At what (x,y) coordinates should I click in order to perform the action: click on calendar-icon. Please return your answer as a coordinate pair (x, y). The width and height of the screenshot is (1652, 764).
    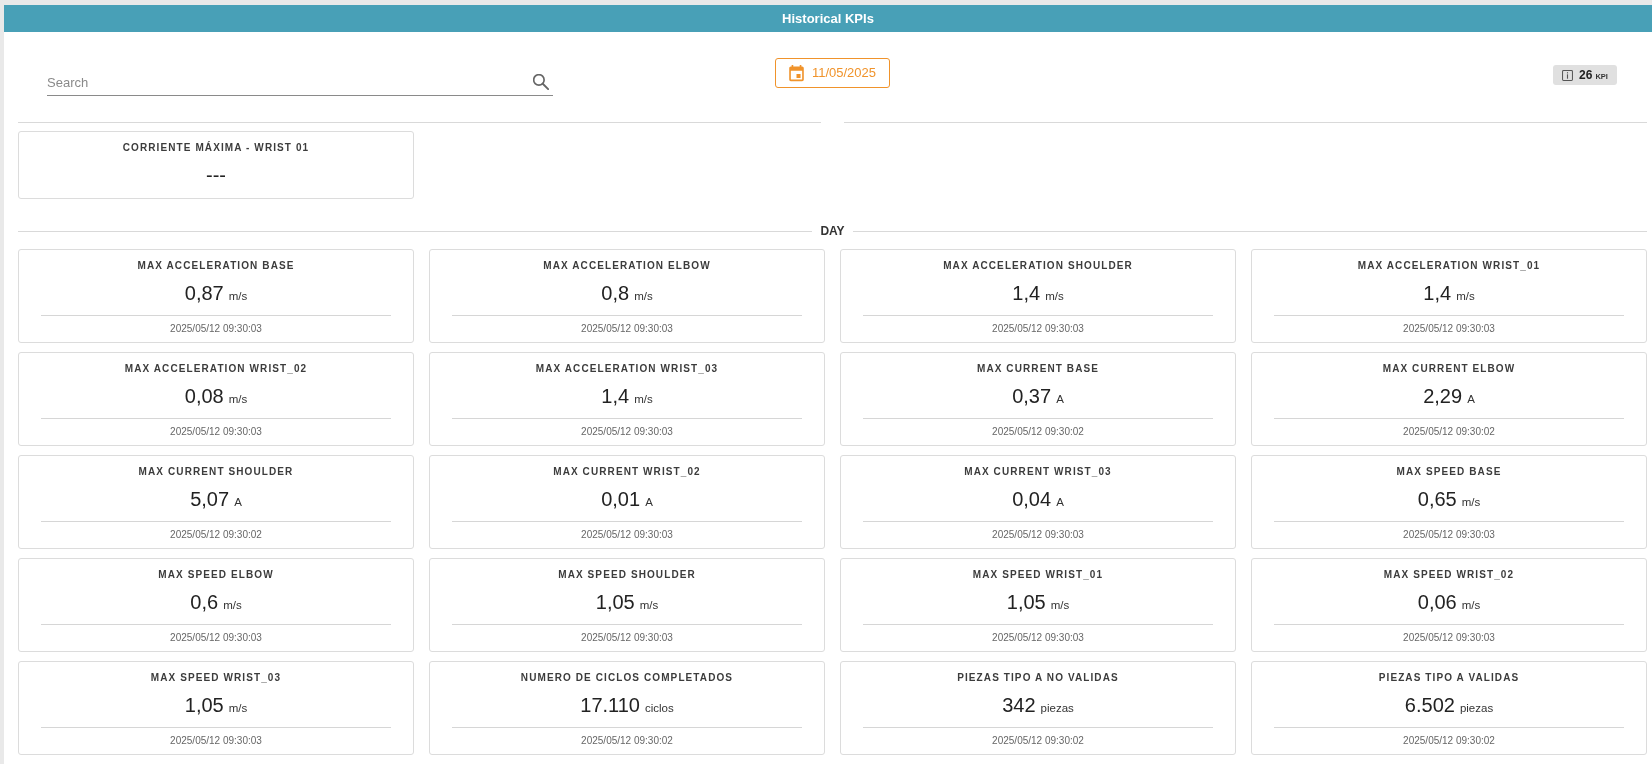
    Looking at the image, I should click on (796, 73).